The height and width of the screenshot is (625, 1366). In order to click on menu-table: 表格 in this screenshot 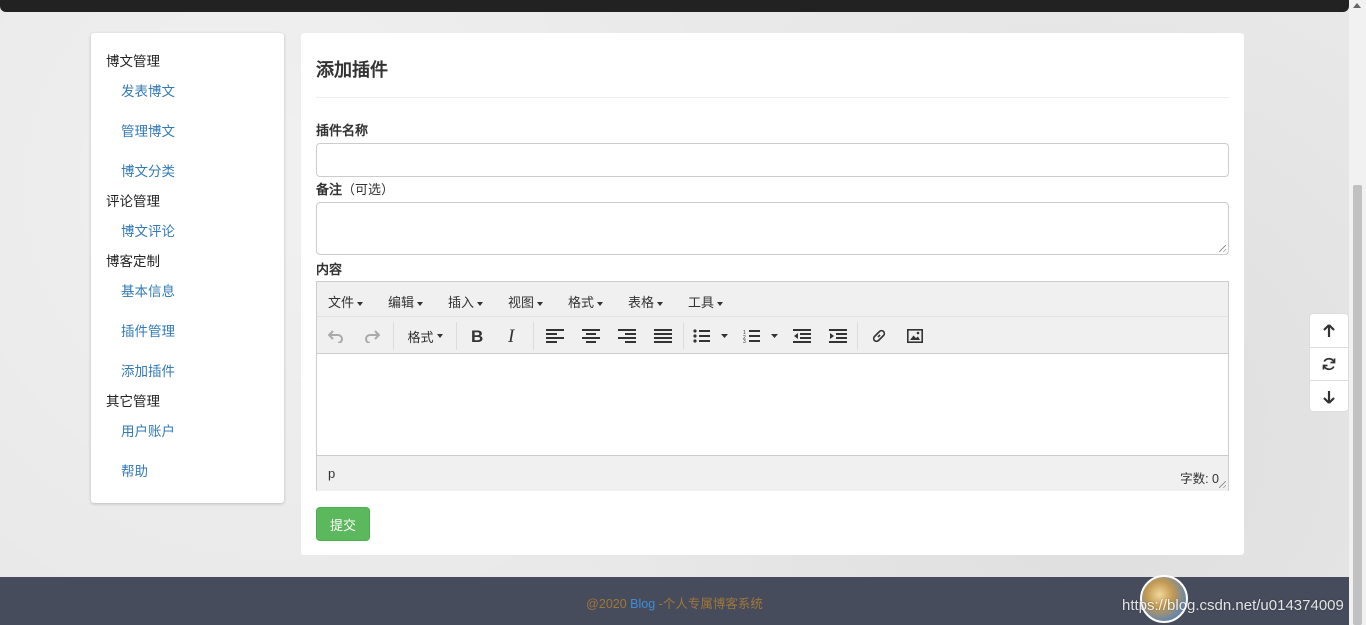, I will do `click(646, 301)`.